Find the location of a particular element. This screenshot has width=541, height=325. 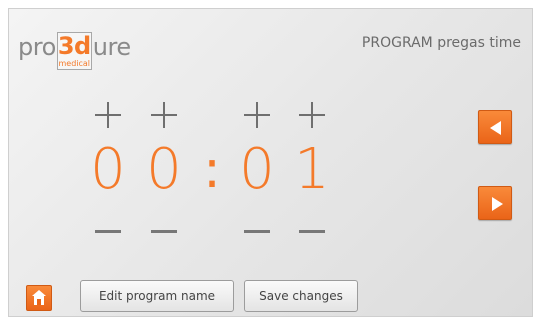

minutes-ones-minus-icon is located at coordinates (312, 231).